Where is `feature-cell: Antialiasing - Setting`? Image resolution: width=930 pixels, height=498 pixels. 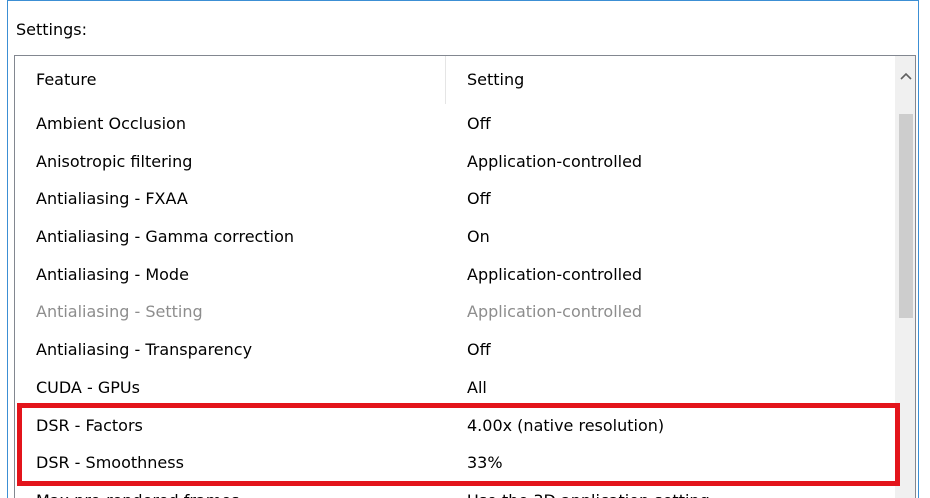
feature-cell: Antialiasing - Setting is located at coordinates (119, 312).